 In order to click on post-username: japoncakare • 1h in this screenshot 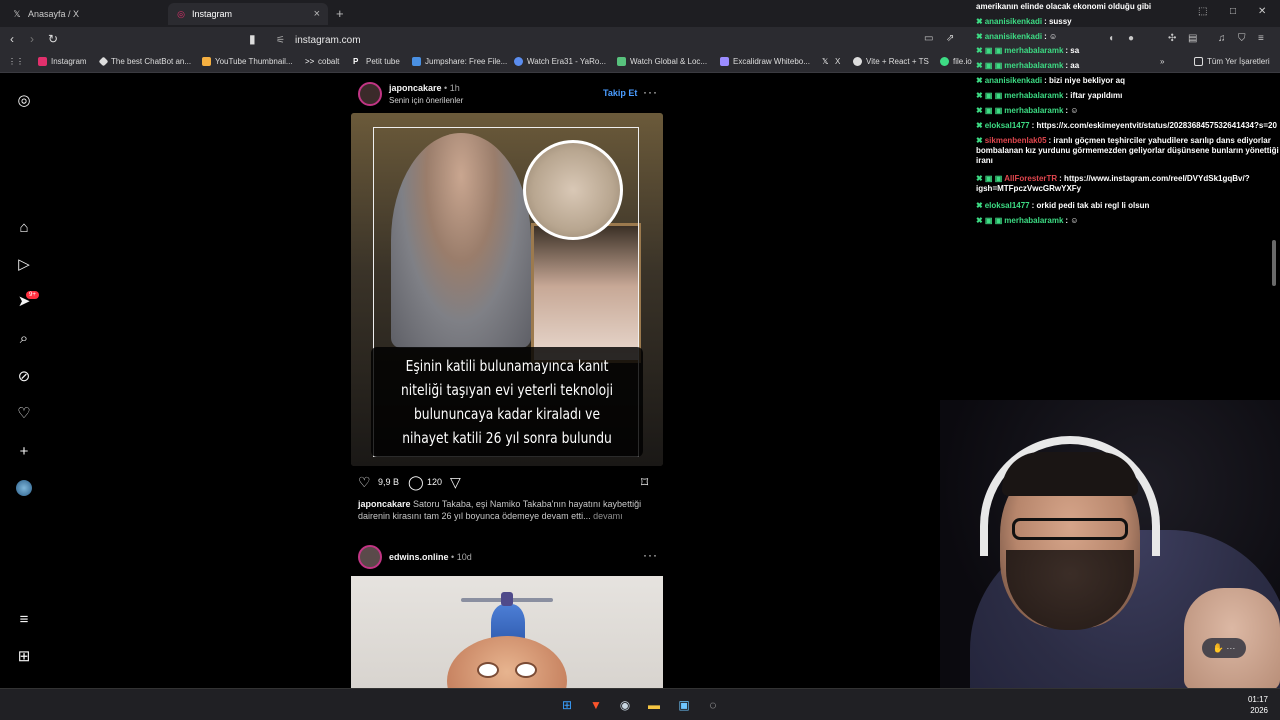, I will do `click(424, 88)`.